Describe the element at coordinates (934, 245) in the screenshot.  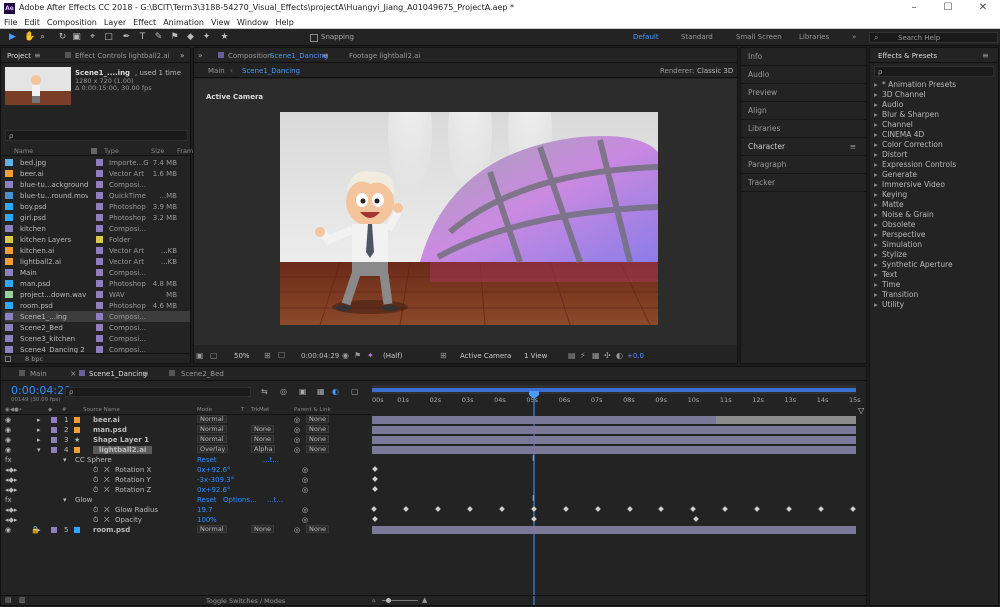
I see `effects-category: ▸ Simulation` at that location.